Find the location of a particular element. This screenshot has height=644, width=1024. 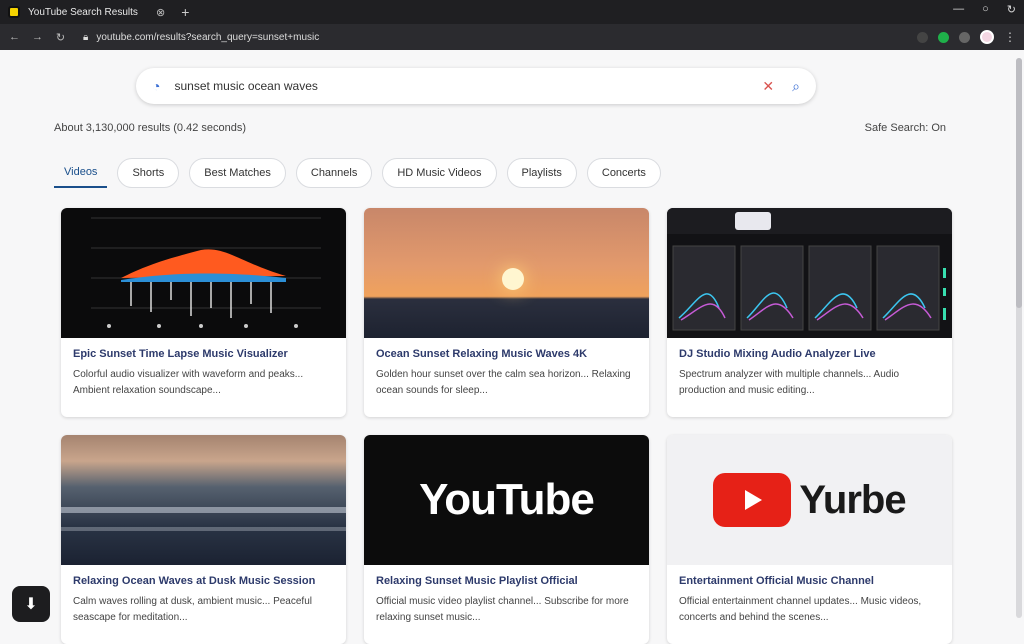

search-box: ◔ ✕ ⌕ is located at coordinates (476, 86).